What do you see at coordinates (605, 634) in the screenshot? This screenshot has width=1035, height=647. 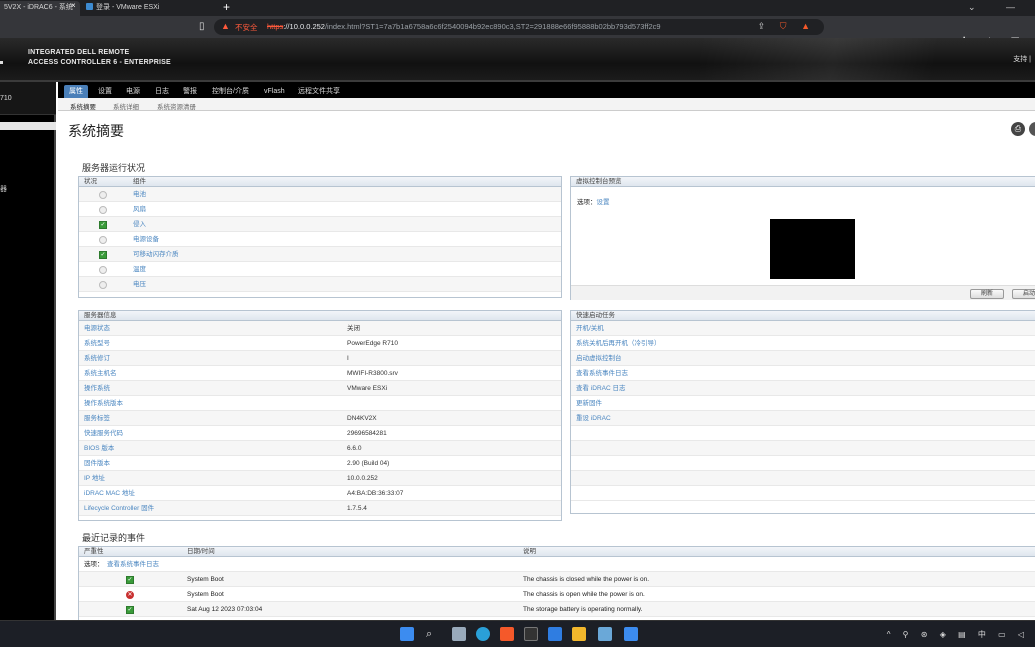 I see `photos-icon` at bounding box center [605, 634].